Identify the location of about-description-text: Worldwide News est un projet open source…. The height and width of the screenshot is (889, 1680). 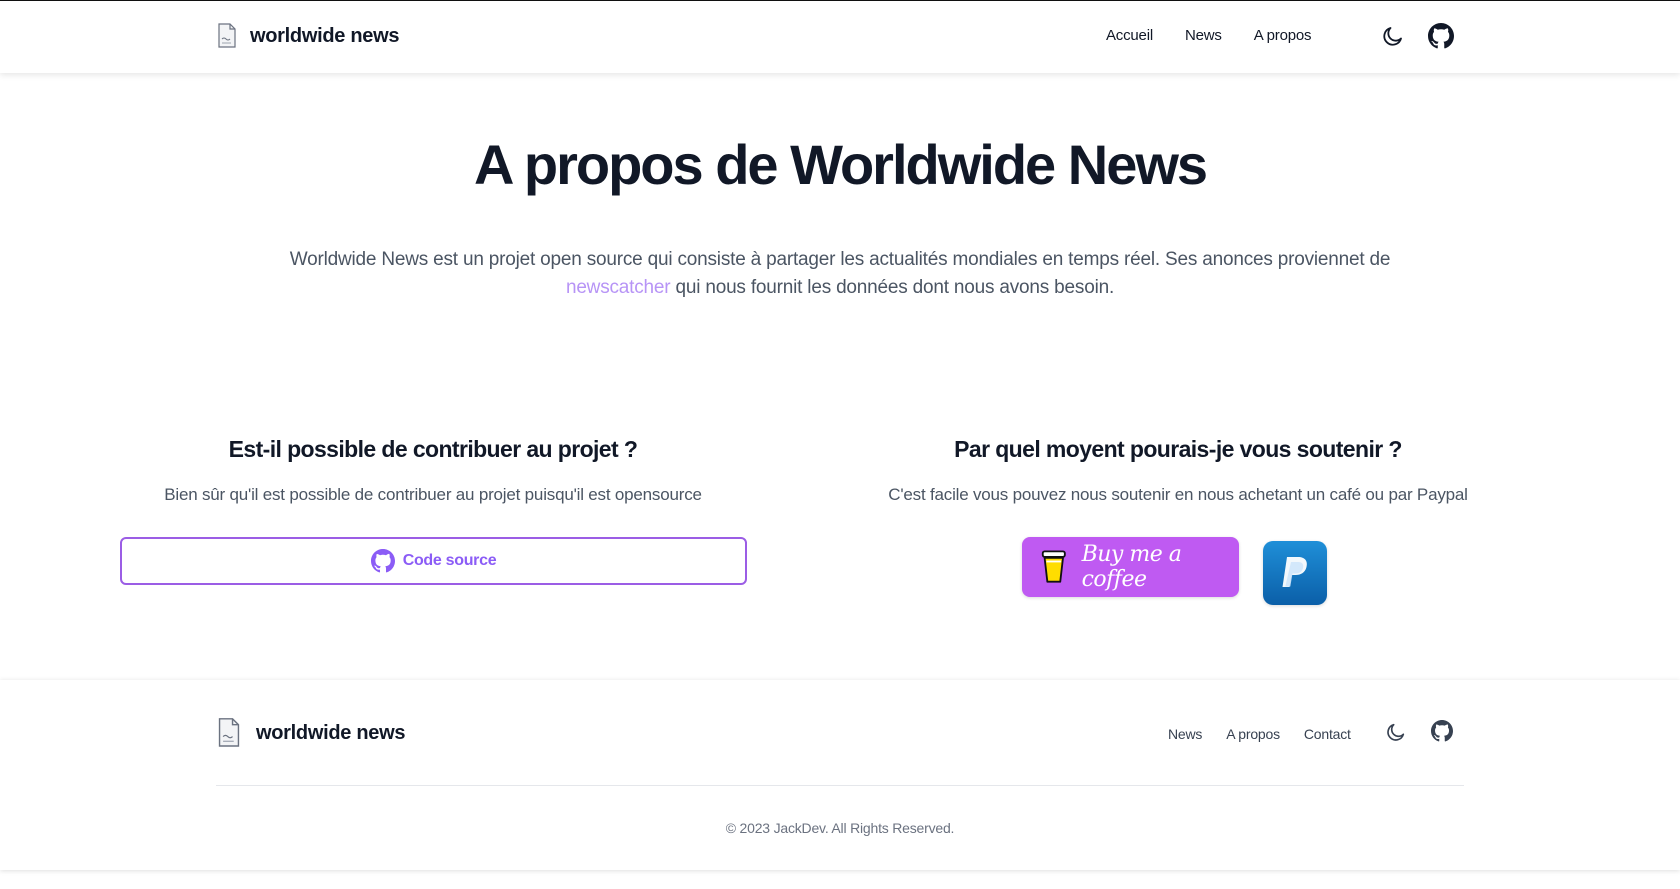
(840, 259).